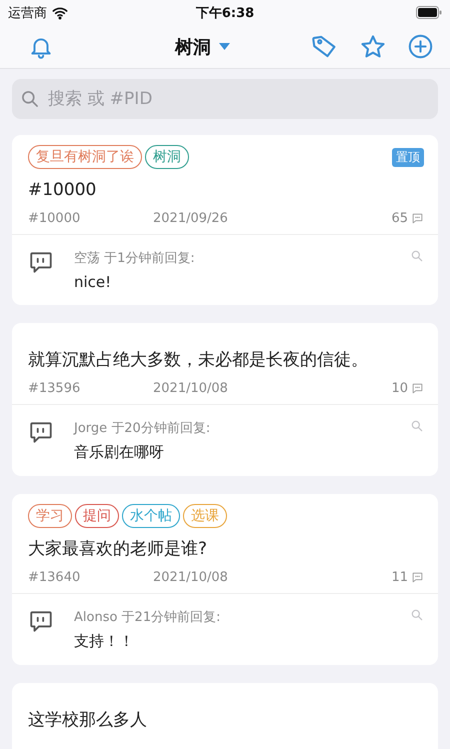 The height and width of the screenshot is (749, 450). What do you see at coordinates (93, 282) in the screenshot?
I see `reply-text: nice!` at bounding box center [93, 282].